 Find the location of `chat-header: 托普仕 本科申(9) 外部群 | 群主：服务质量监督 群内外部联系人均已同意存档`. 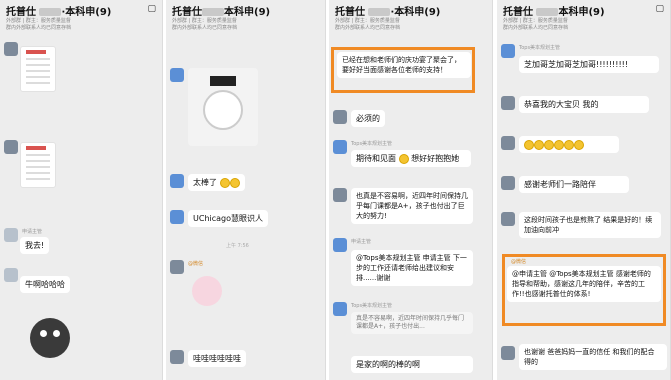

chat-header: 托普仕 本科申(9) 外部群 | 群主：服务质量监督 群内外部联系人均已同意存档 is located at coordinates (245, 16).